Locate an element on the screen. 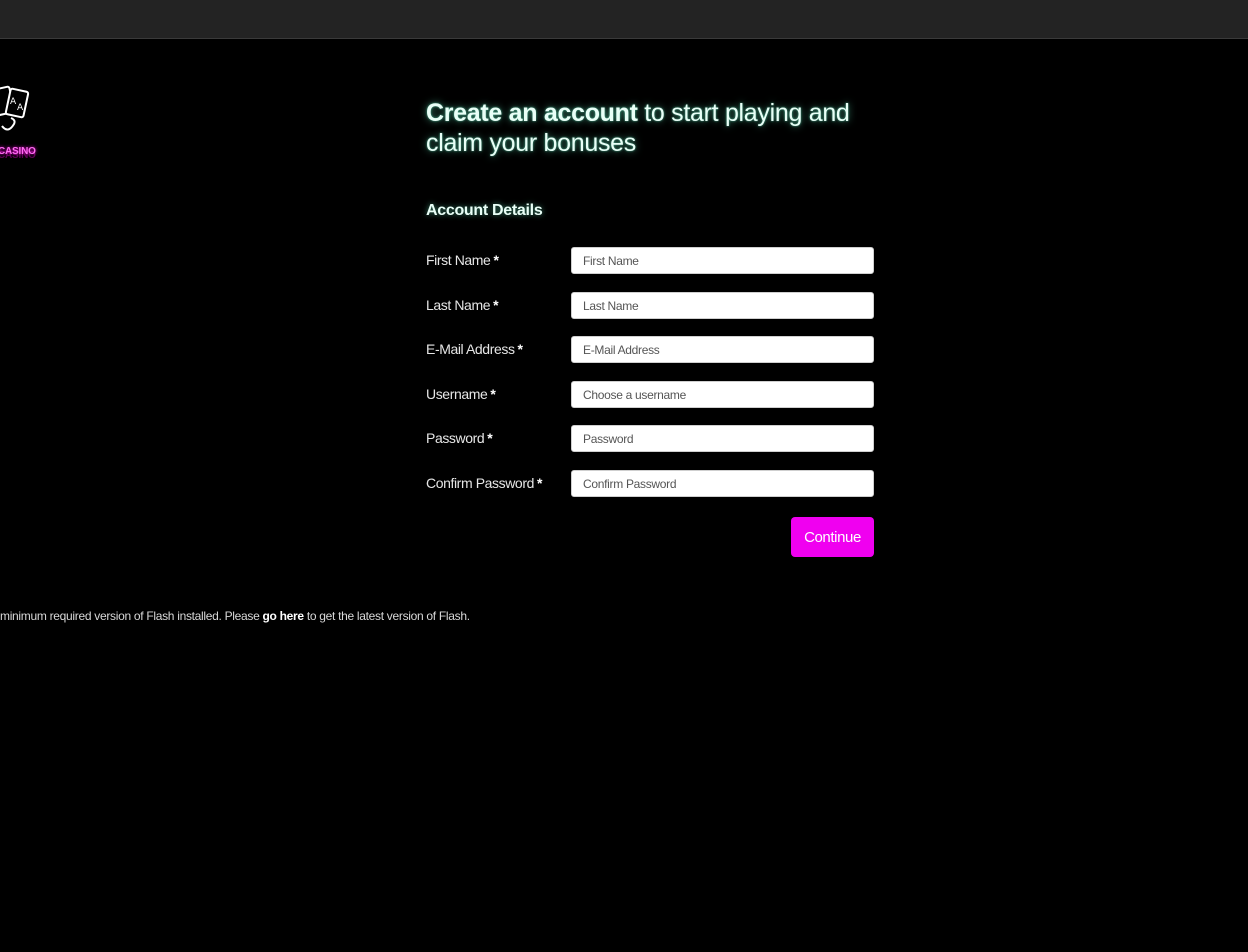  field-row-confirm-password: Confirm Password * is located at coordinates (650, 484).